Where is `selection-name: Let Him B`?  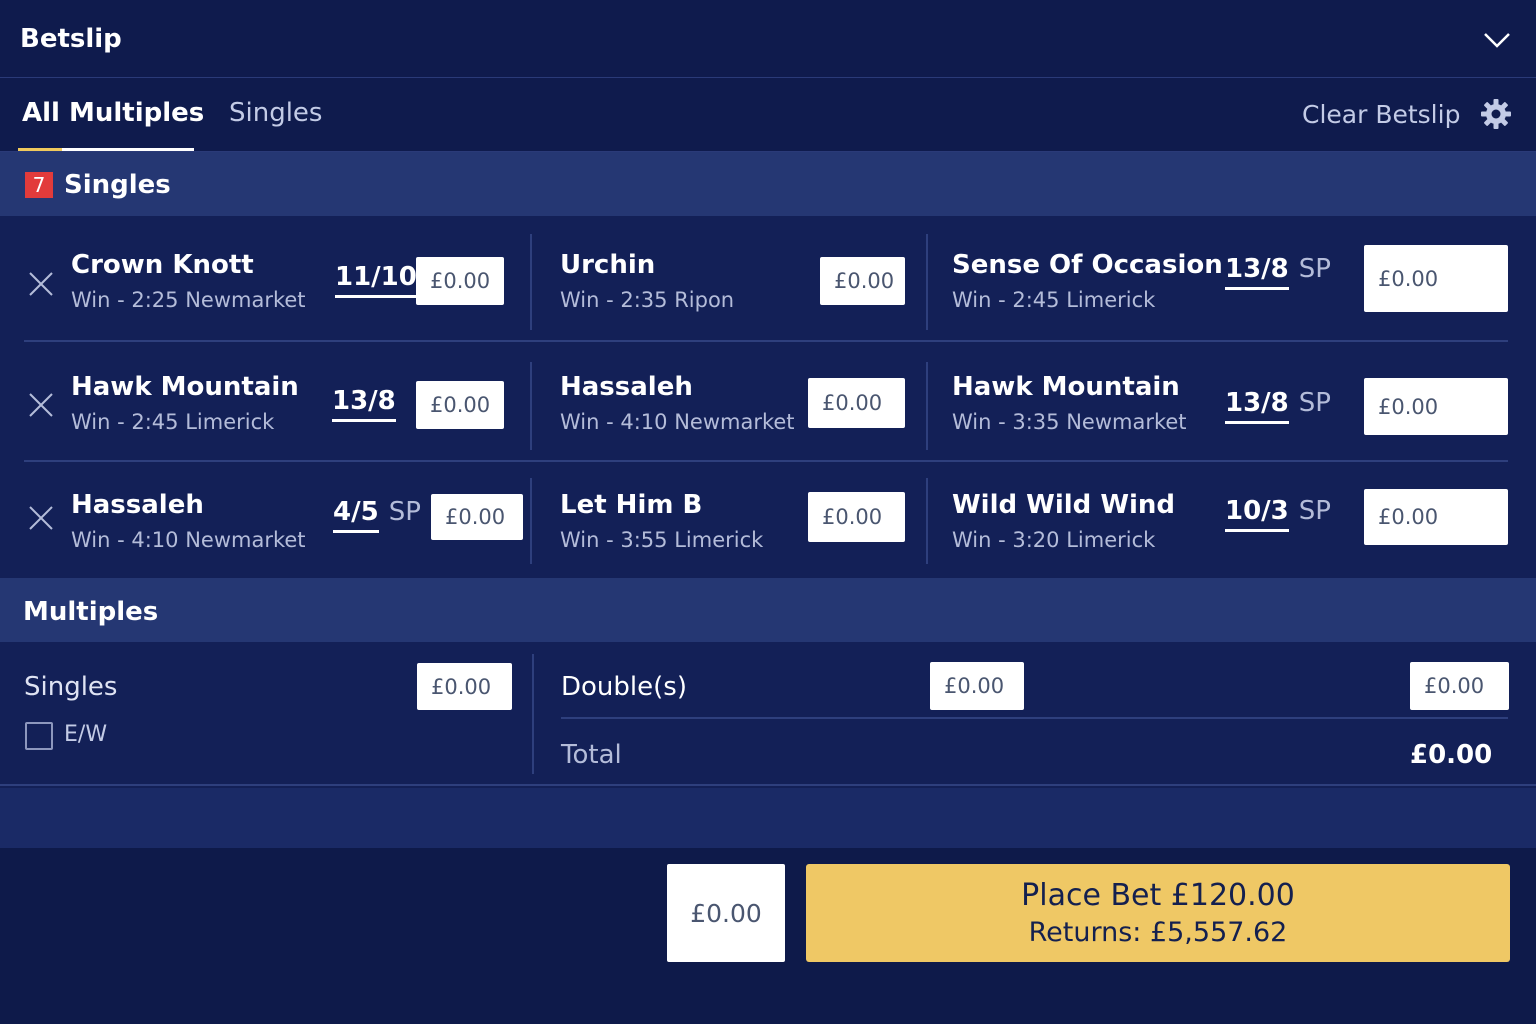
selection-name: Let Him B is located at coordinates (631, 505).